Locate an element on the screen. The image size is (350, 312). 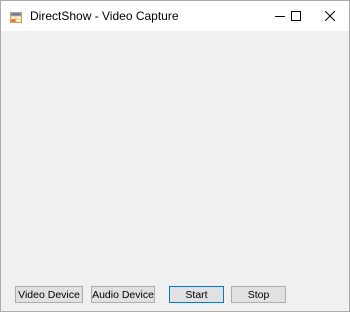
maximize-icon is located at coordinates (296, 16).